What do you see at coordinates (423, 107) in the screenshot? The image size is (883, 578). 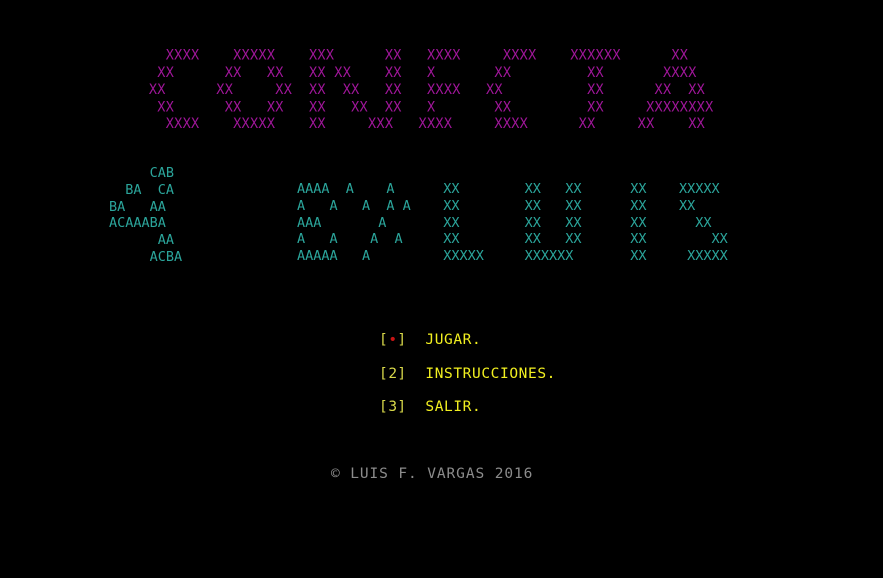 I see `title-art-line: XX XX XX XX XX XX X XX XX XXXXXXXX` at bounding box center [423, 107].